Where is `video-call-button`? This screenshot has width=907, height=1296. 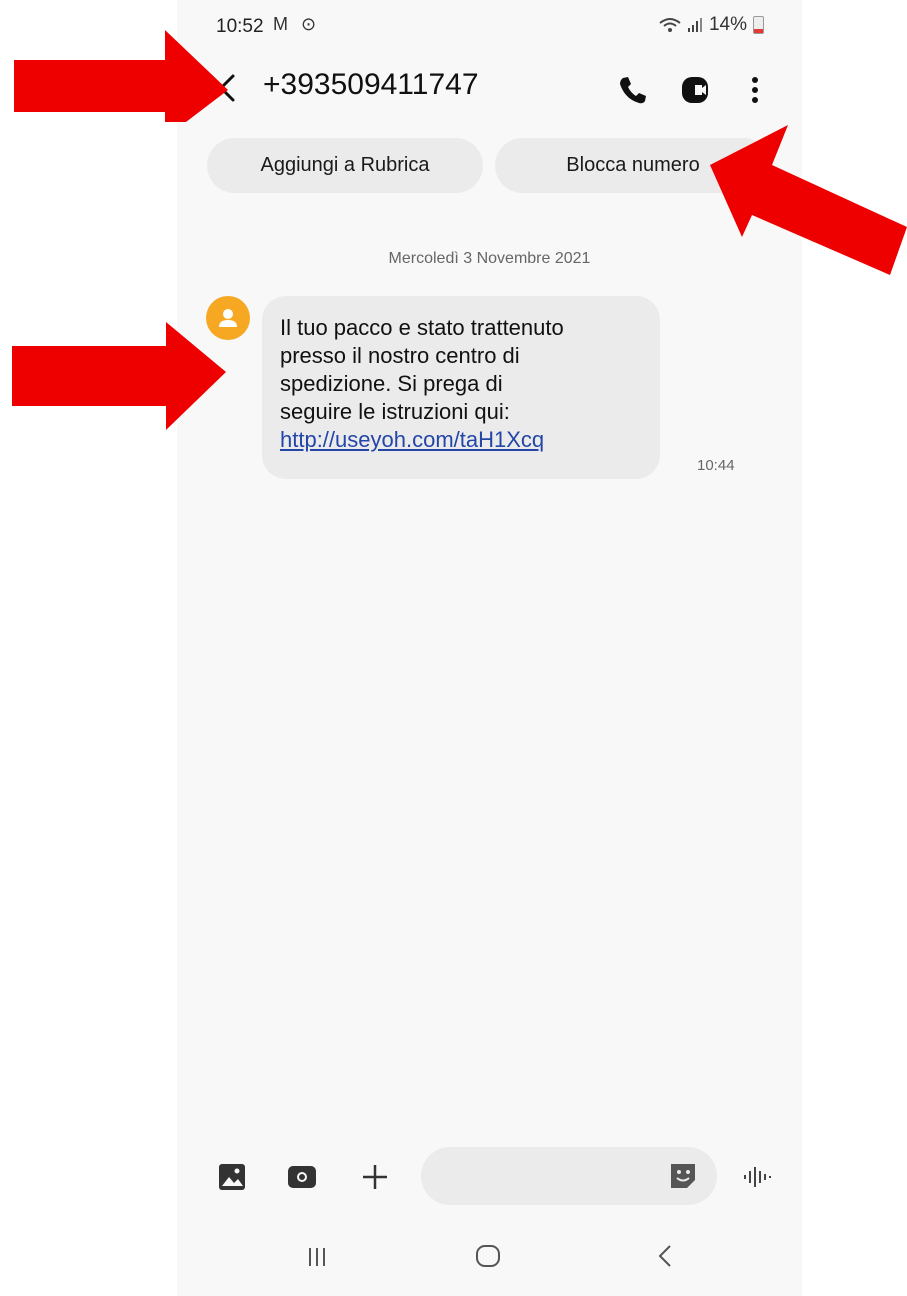 video-call-button is located at coordinates (697, 90).